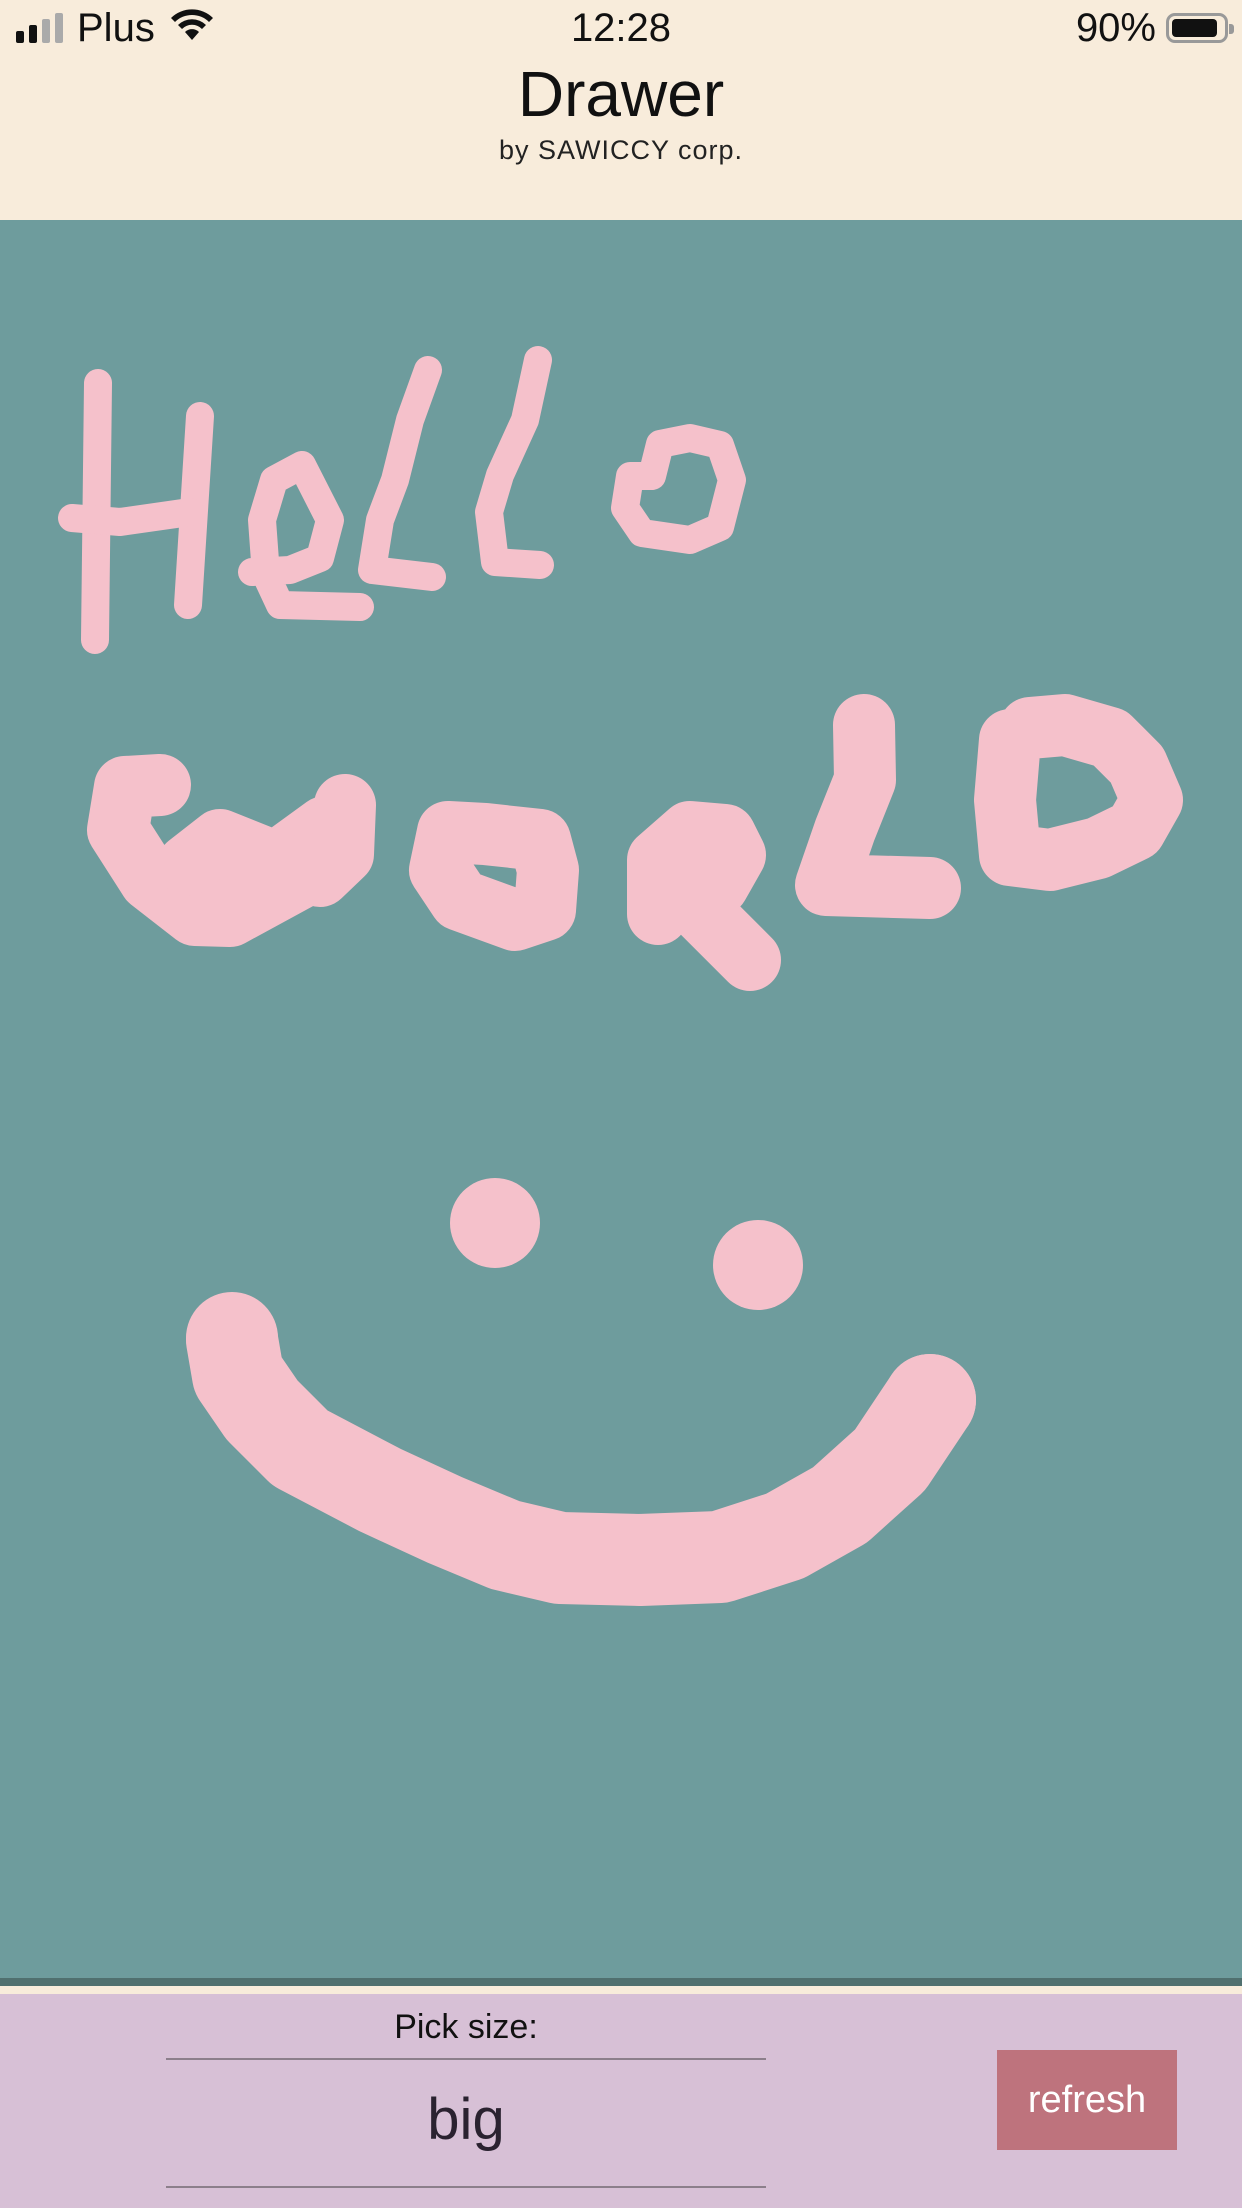  Describe the element at coordinates (402, 500) in the screenshot. I see `drawing-hello` at that location.